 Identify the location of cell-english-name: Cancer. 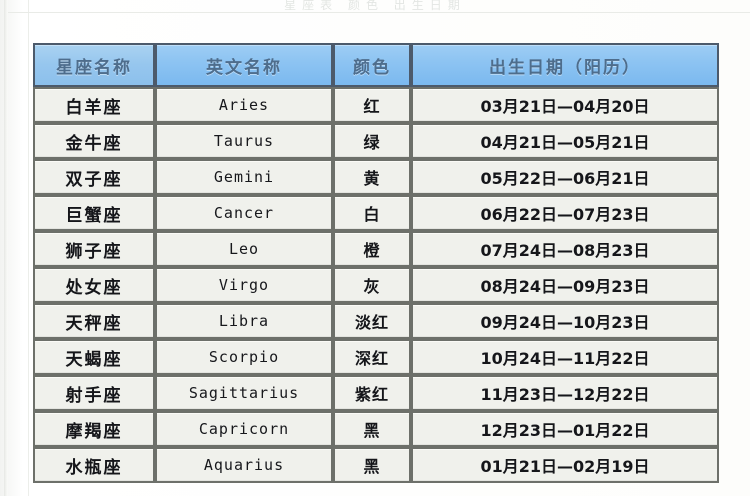
(244, 213).